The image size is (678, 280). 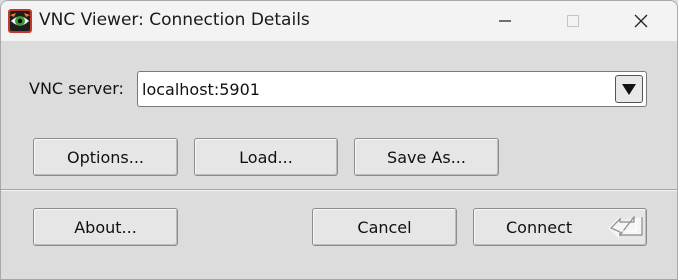 I want to click on chevron-down-icon, so click(x=629, y=89).